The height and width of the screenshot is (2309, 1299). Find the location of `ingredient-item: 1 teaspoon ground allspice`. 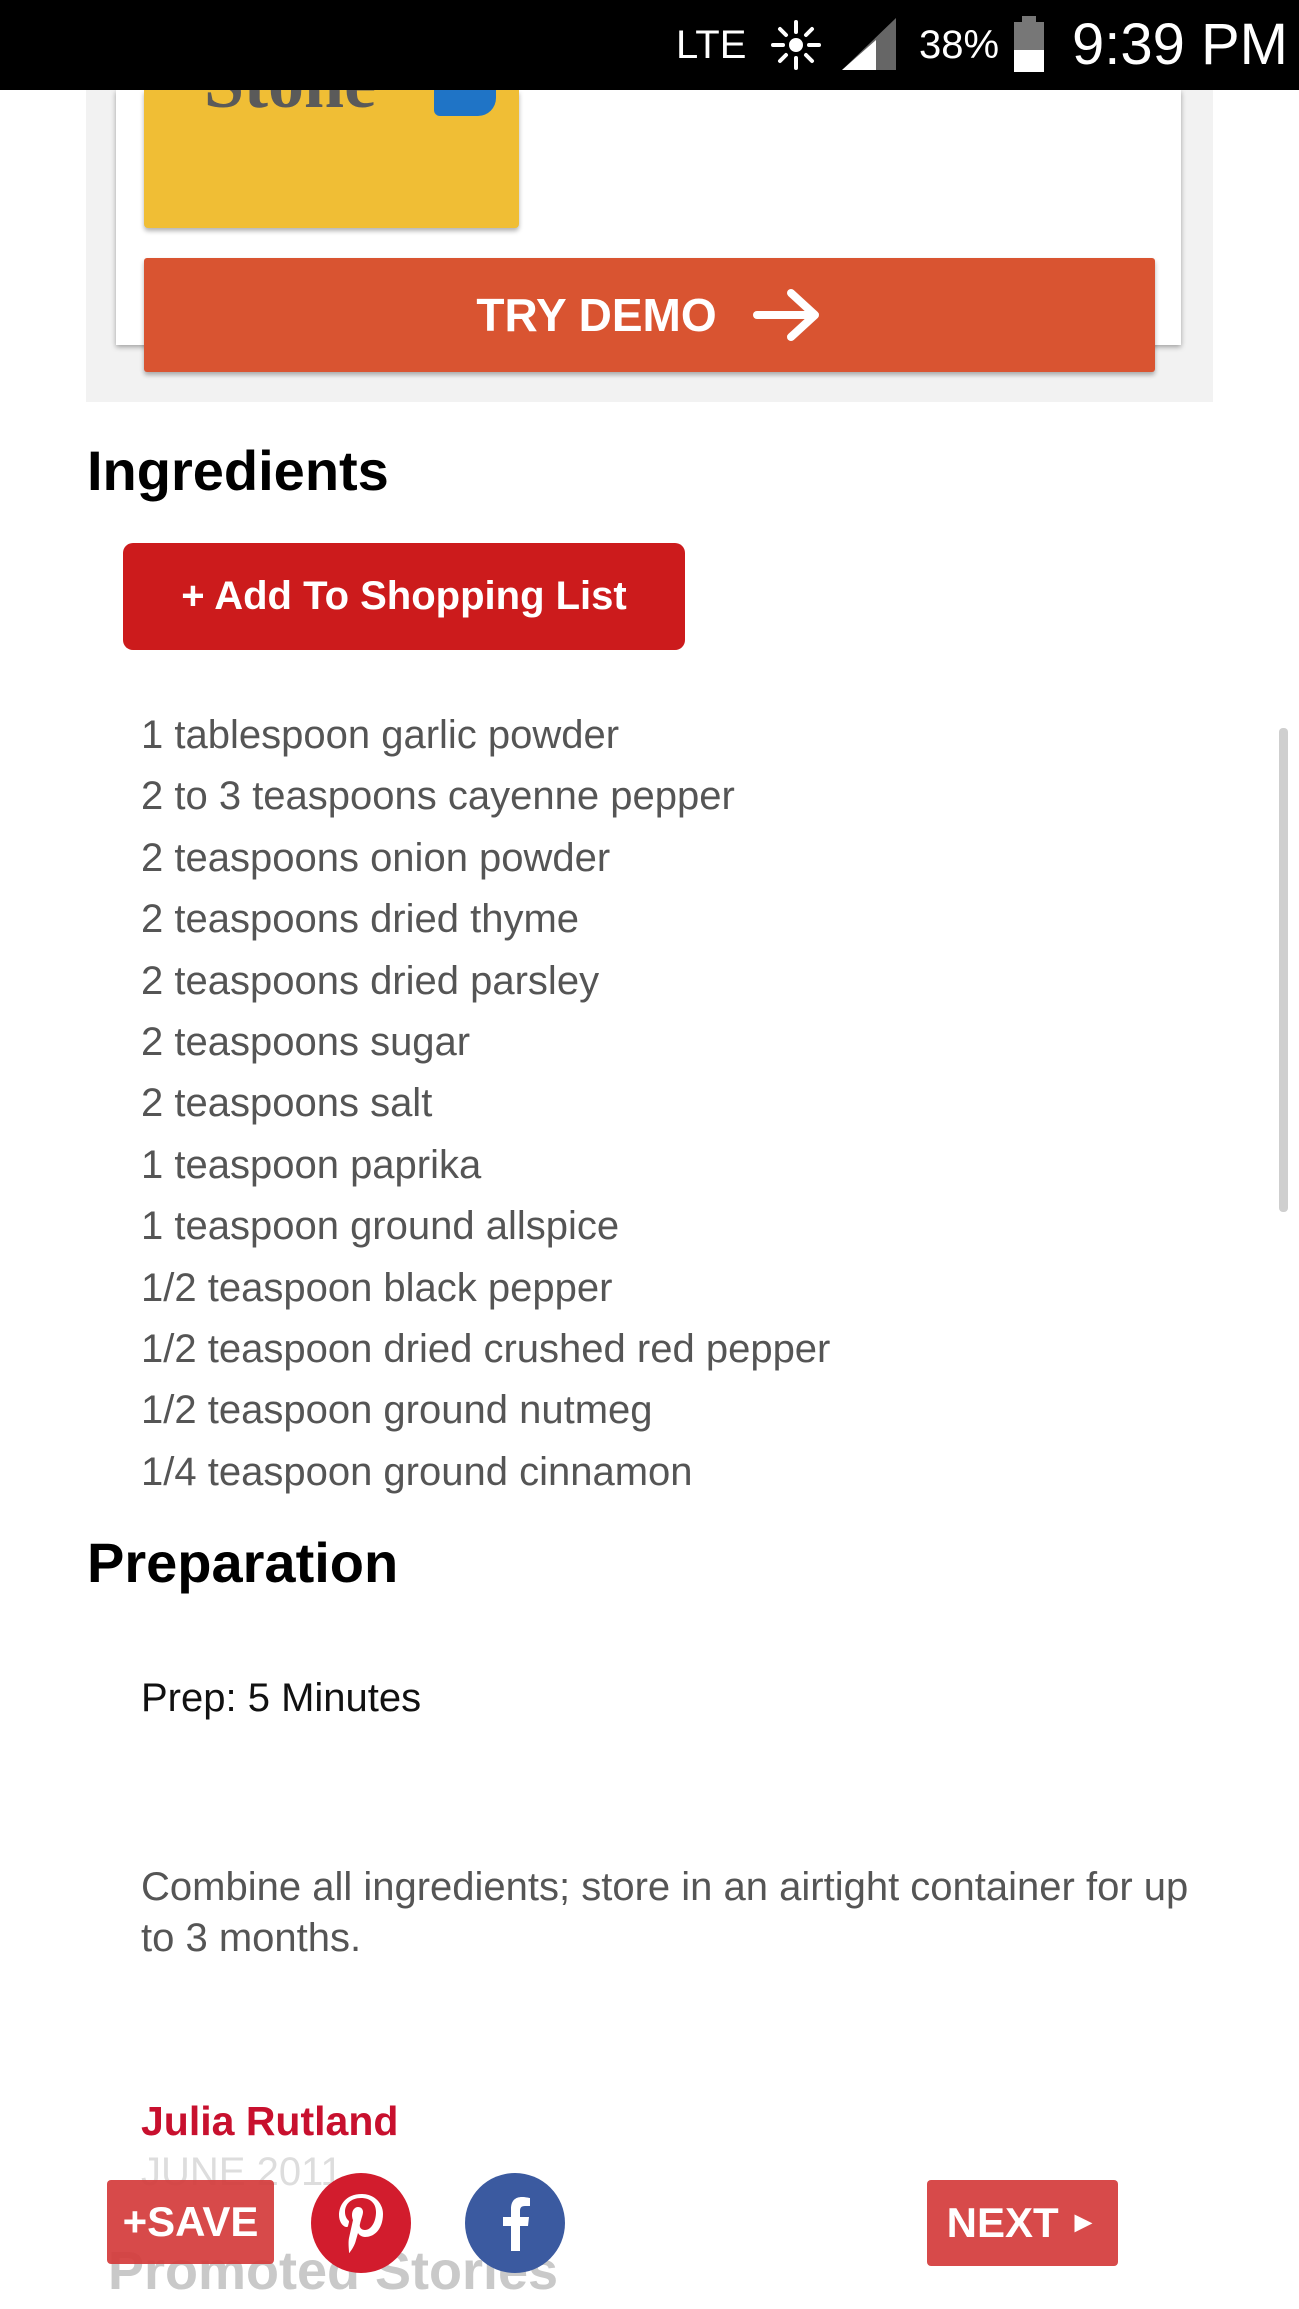

ingredient-item: 1 teaspoon ground allspice is located at coordinates (380, 1226).